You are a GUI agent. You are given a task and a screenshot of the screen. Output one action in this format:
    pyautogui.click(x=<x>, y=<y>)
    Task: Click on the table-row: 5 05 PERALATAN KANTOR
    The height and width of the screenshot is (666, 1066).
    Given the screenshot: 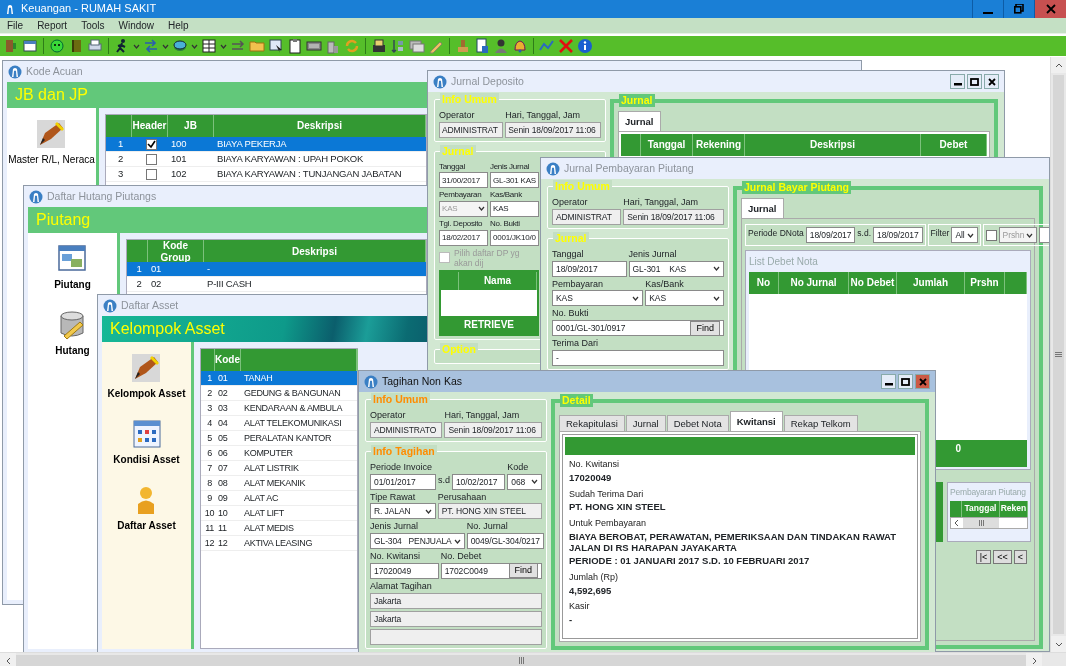 What is the action you would take?
    pyautogui.click(x=279, y=438)
    